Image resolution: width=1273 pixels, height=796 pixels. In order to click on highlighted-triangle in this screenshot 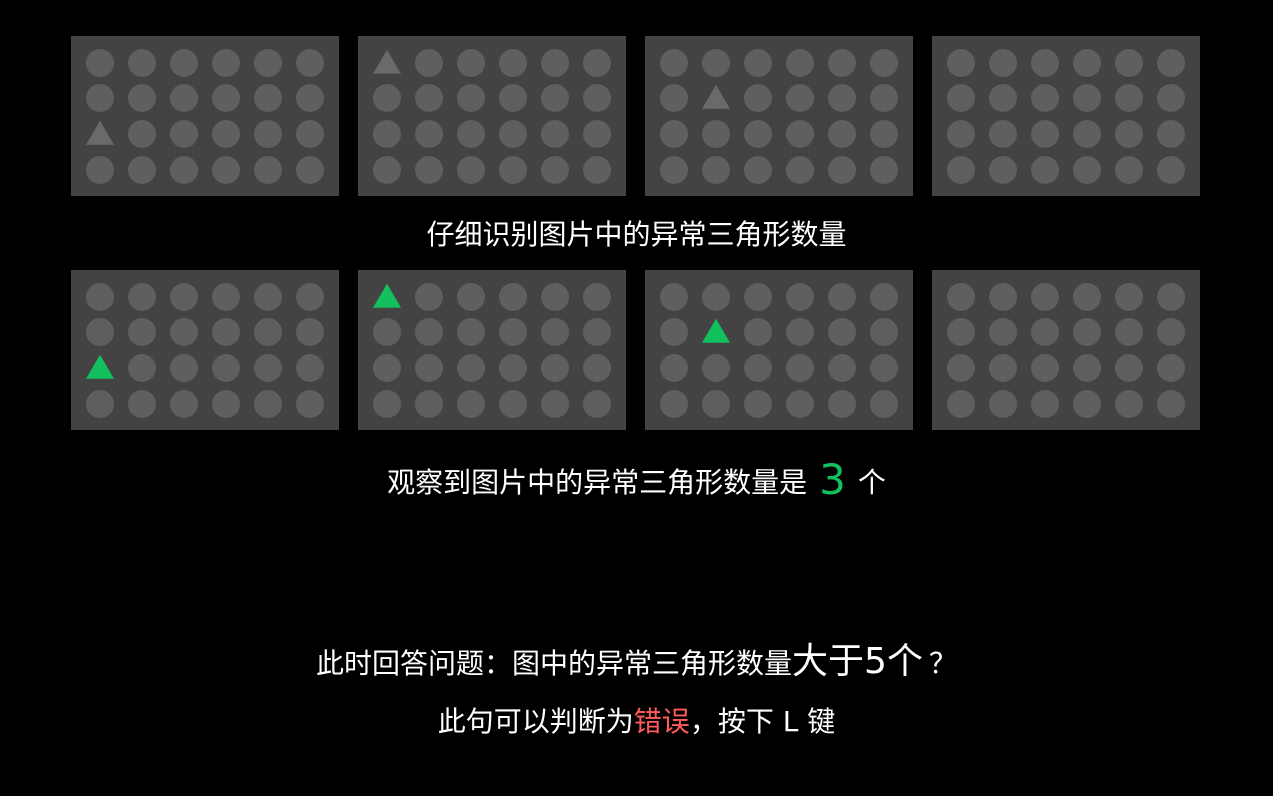, I will do `click(716, 330)`.